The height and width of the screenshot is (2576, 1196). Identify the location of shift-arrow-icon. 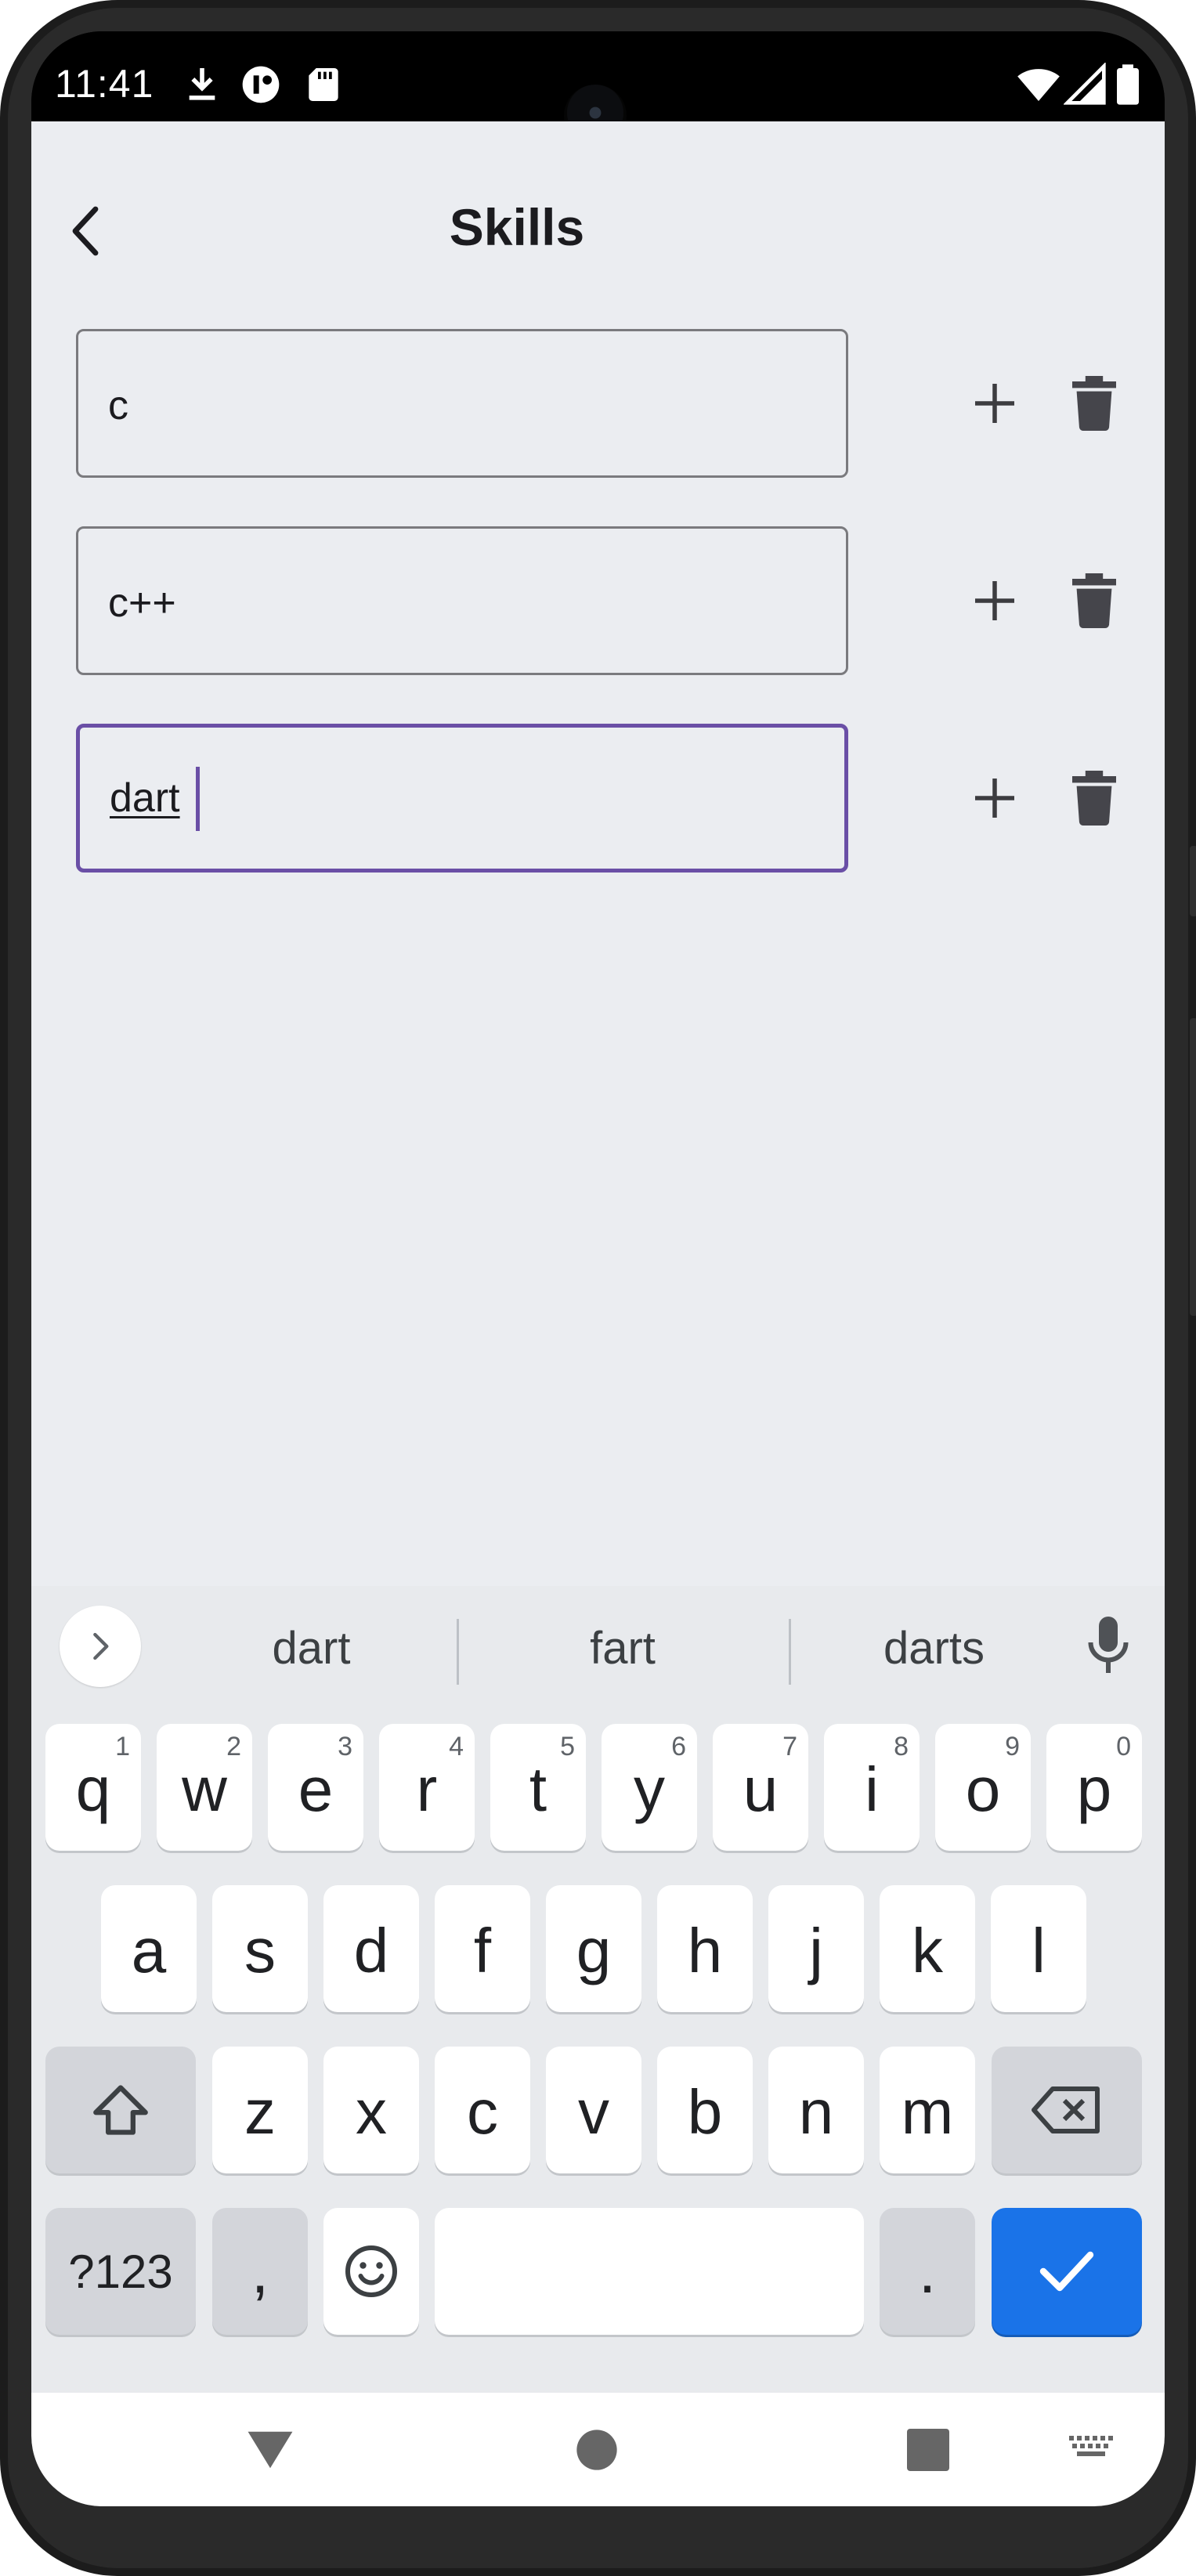
(120, 2110).